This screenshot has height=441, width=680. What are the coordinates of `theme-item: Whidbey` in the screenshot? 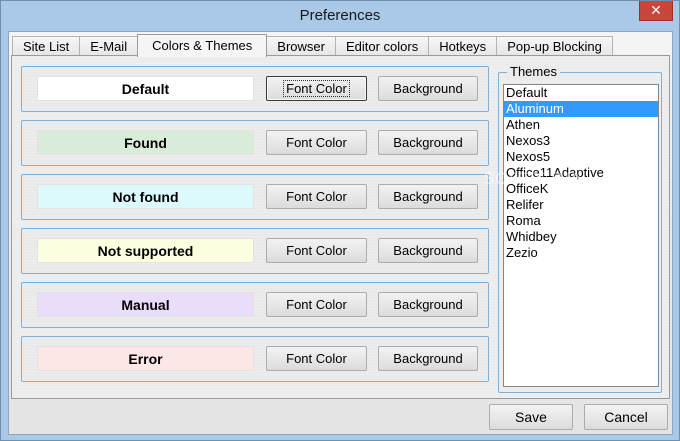 It's located at (581, 237).